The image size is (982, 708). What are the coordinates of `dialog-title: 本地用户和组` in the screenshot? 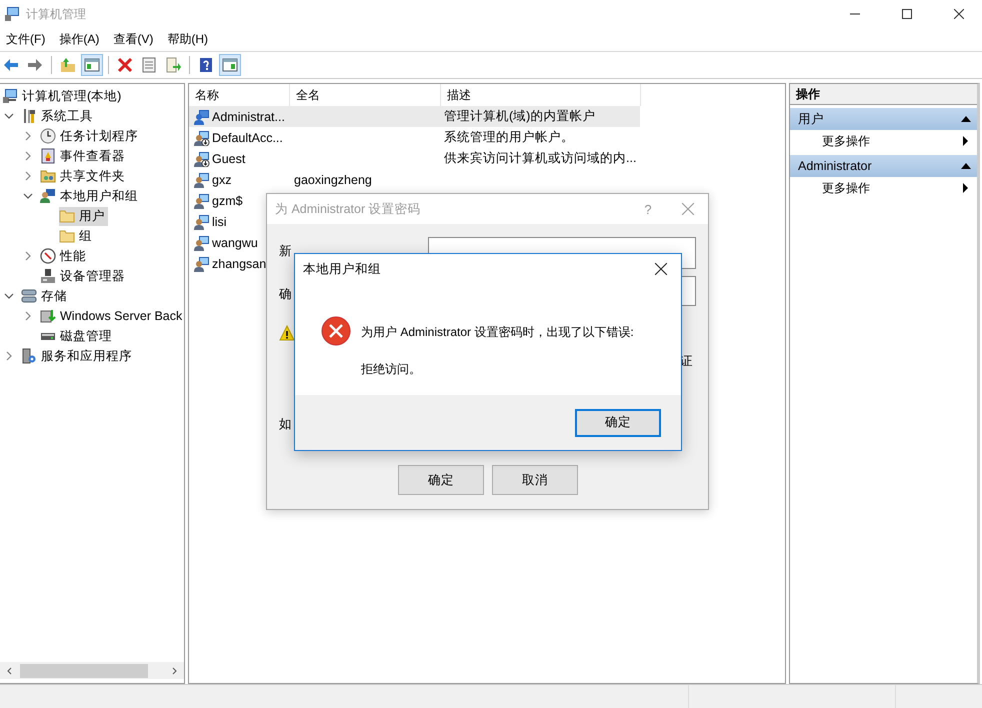 It's located at (342, 269).